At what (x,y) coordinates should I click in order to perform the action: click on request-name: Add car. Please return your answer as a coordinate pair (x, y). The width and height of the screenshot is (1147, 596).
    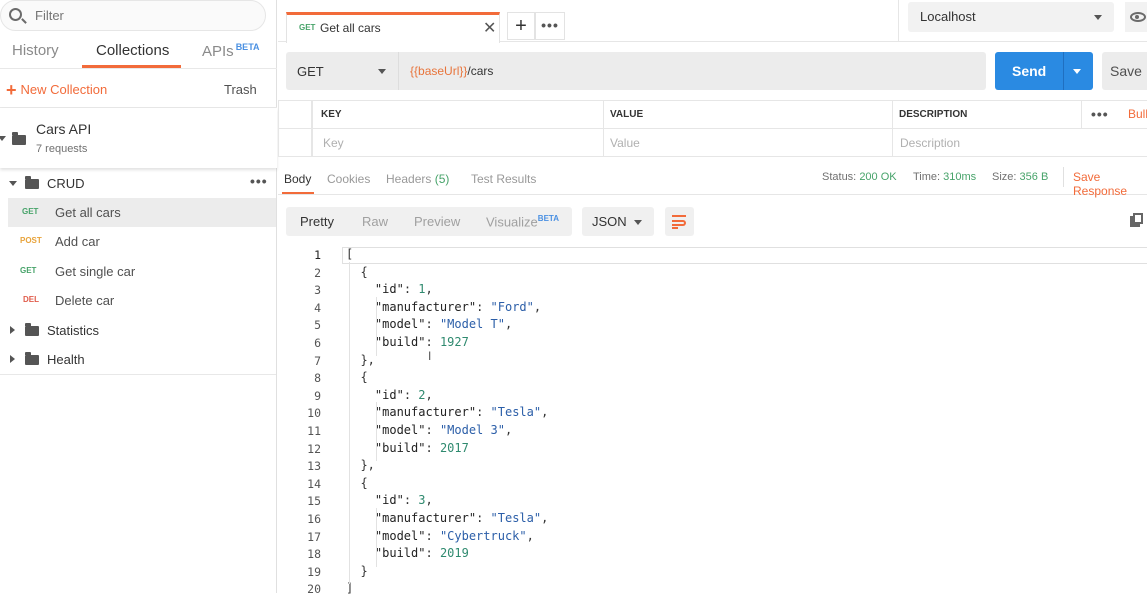
    Looking at the image, I should click on (77, 241).